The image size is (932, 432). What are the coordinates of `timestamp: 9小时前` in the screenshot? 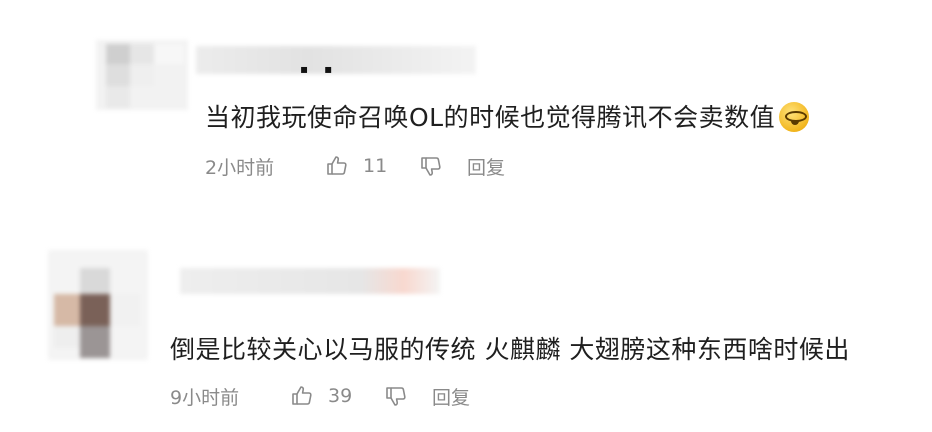 It's located at (205, 397).